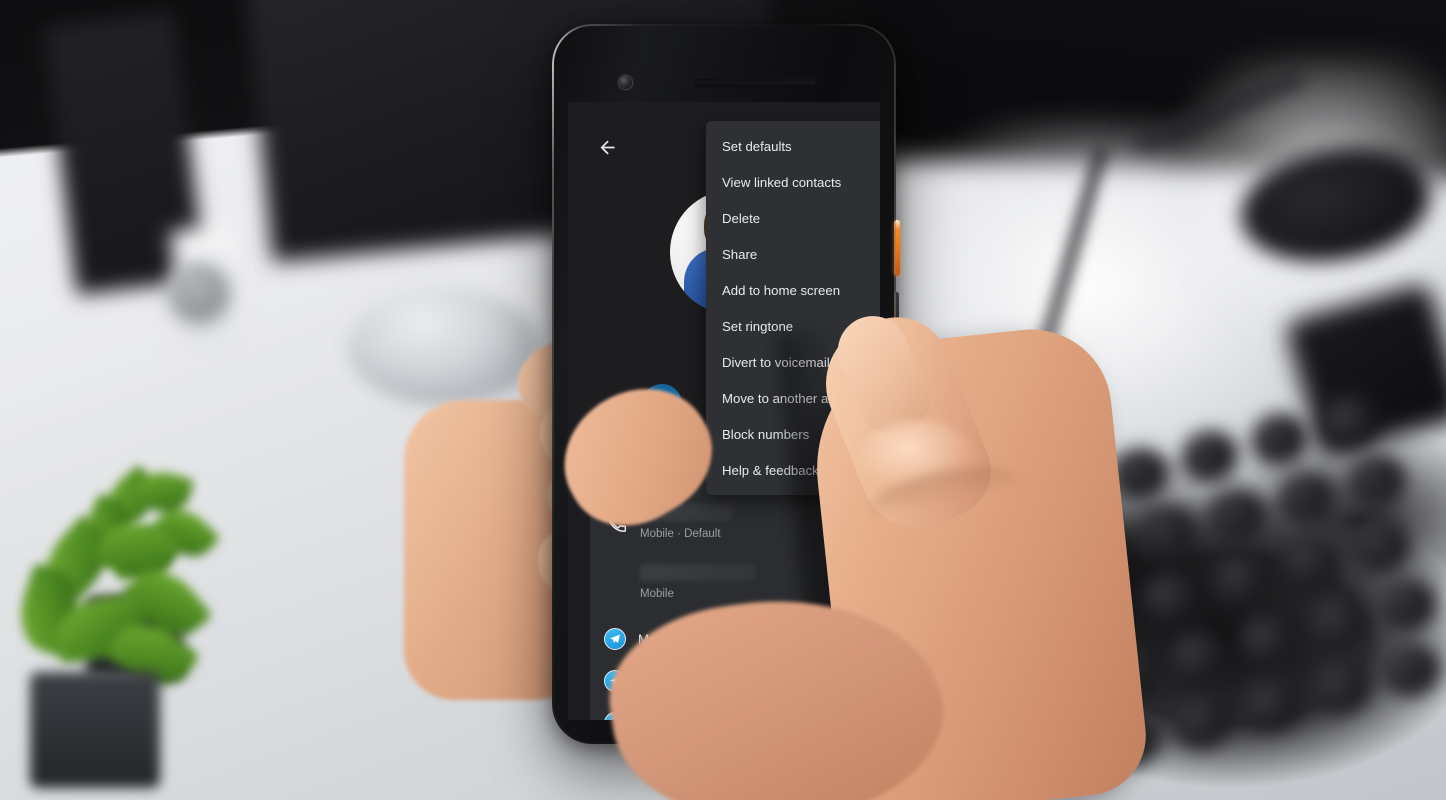 This screenshot has height=800, width=1446. What do you see at coordinates (793, 183) in the screenshot?
I see `menu-item-view-linked-contacts: View linked contacts` at bounding box center [793, 183].